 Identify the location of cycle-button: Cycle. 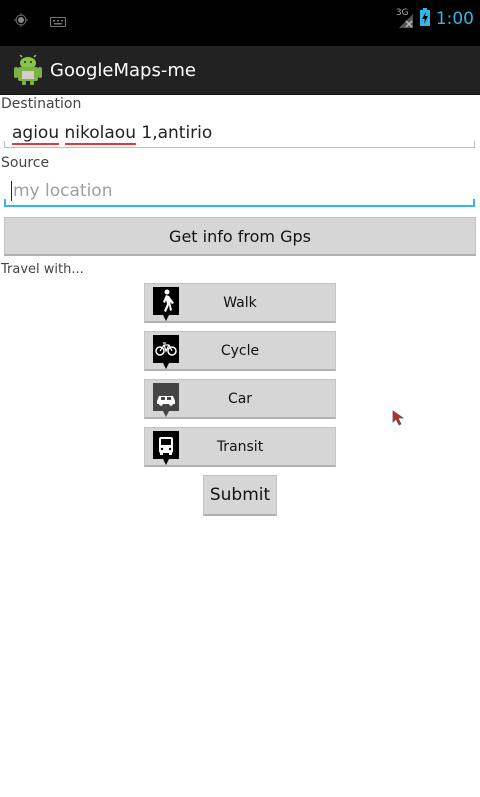
(240, 351).